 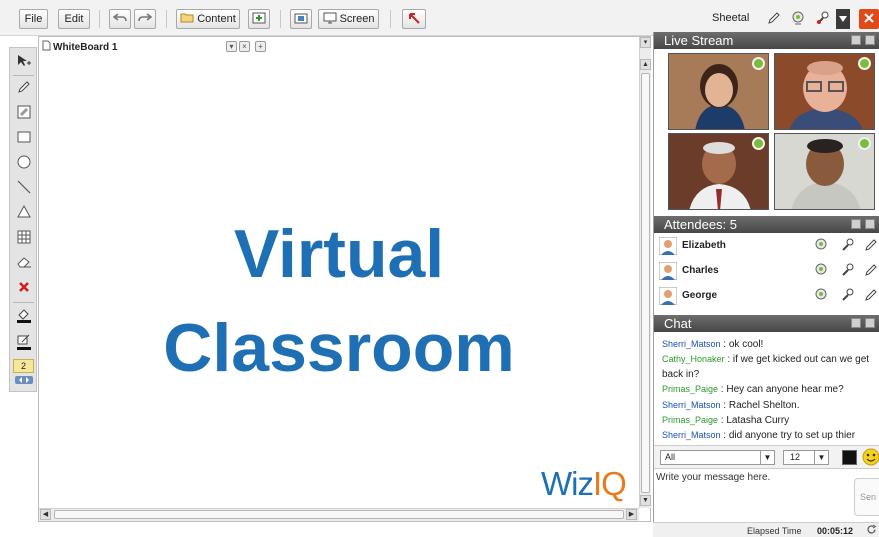 I want to click on close-session-button, so click(x=869, y=19).